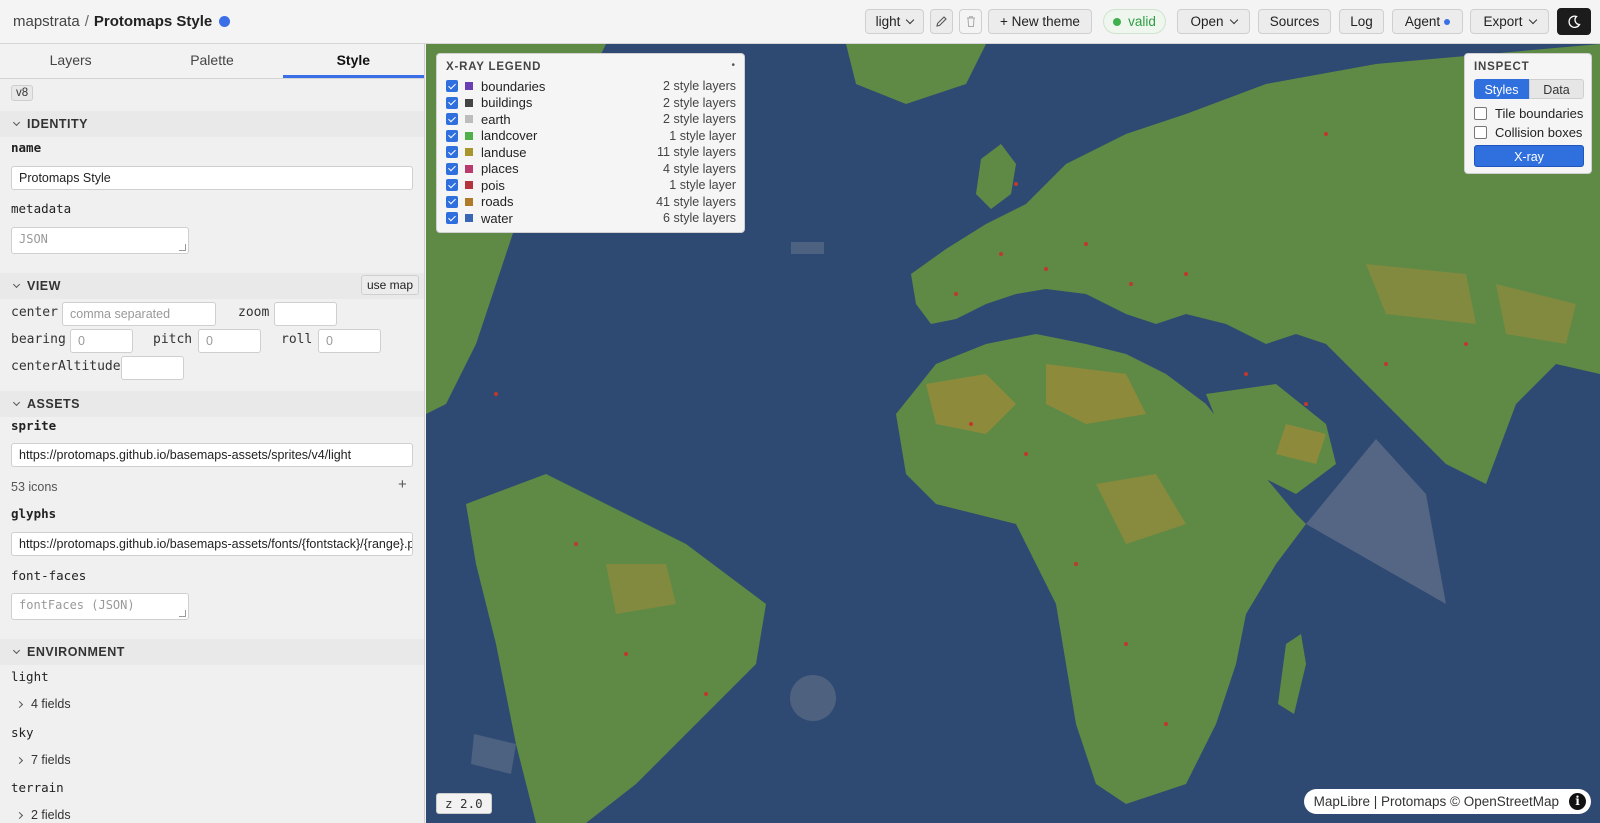 The image size is (1600, 823). Describe the element at coordinates (509, 135) in the screenshot. I see `legend-item-name: landcover` at that location.